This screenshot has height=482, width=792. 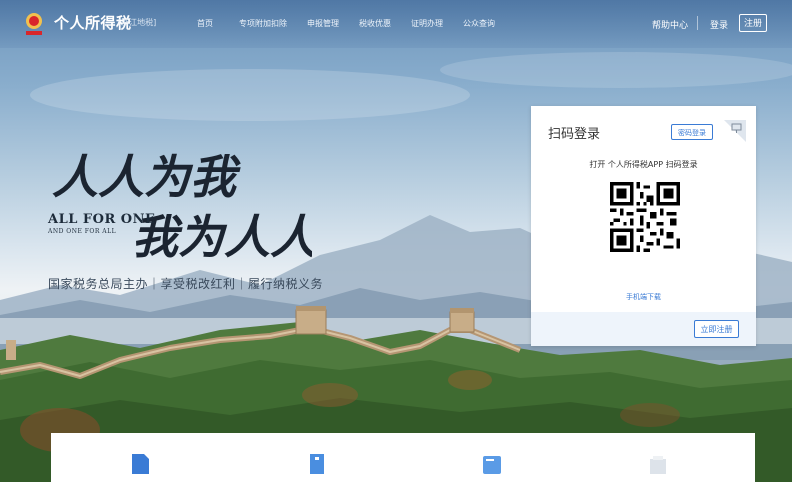 What do you see at coordinates (719, 24) in the screenshot?
I see `login-link: 登录` at bounding box center [719, 24].